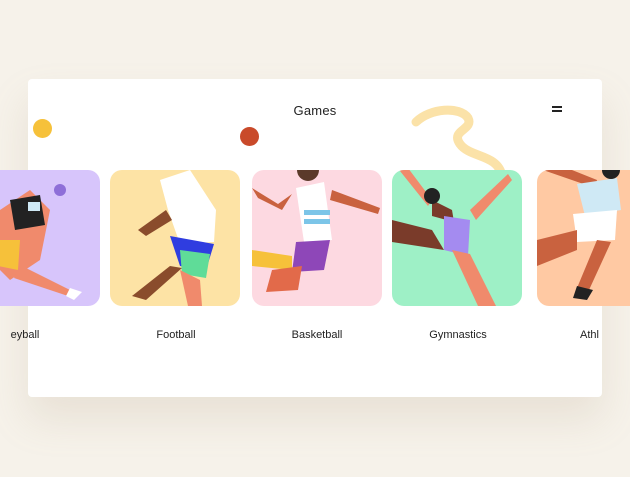  Describe the element at coordinates (317, 238) in the screenshot. I see `sport-card-basketball` at that location.